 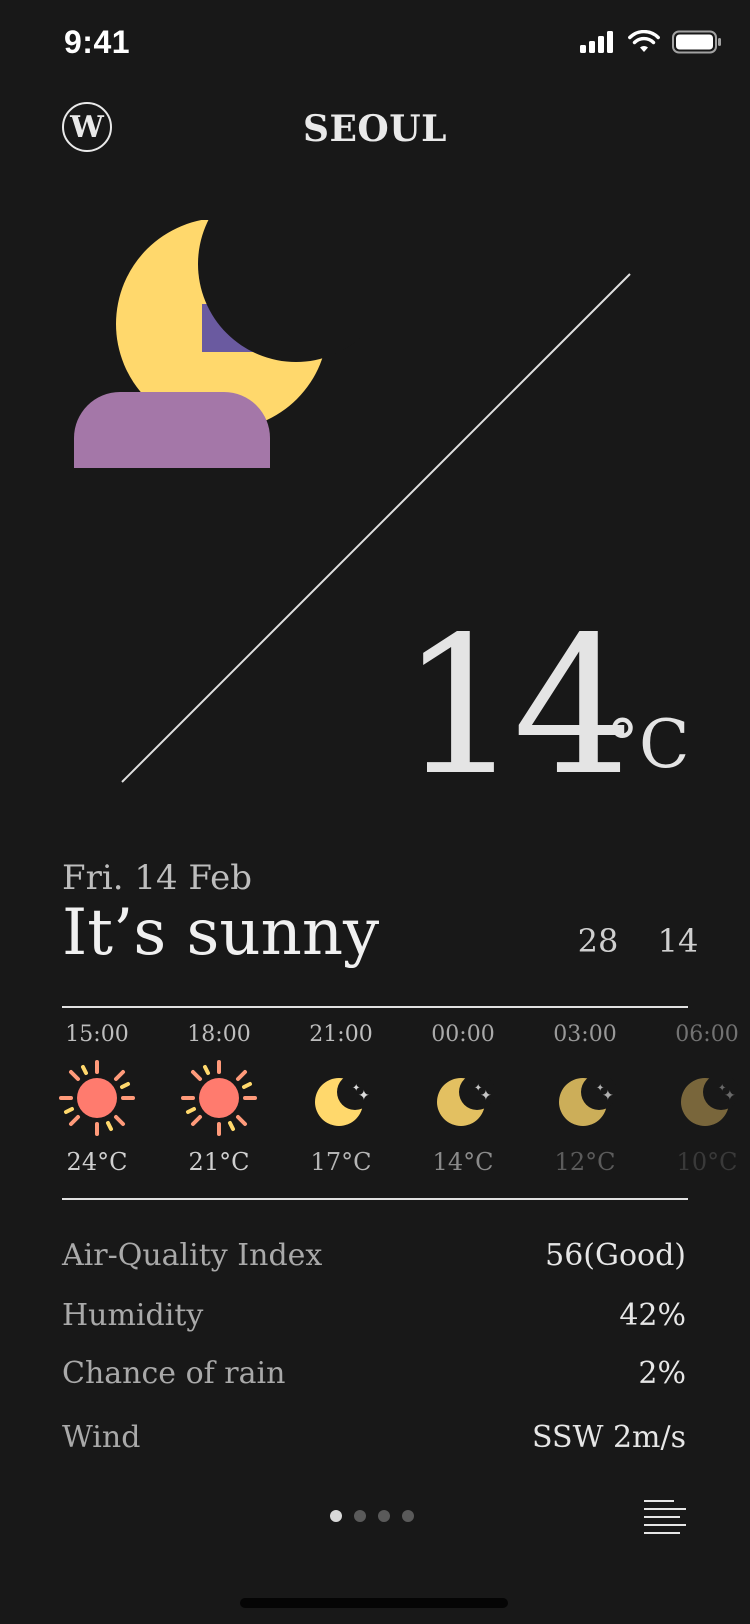 I want to click on hourly-item: 18:00 21°C, so click(x=219, y=1100).